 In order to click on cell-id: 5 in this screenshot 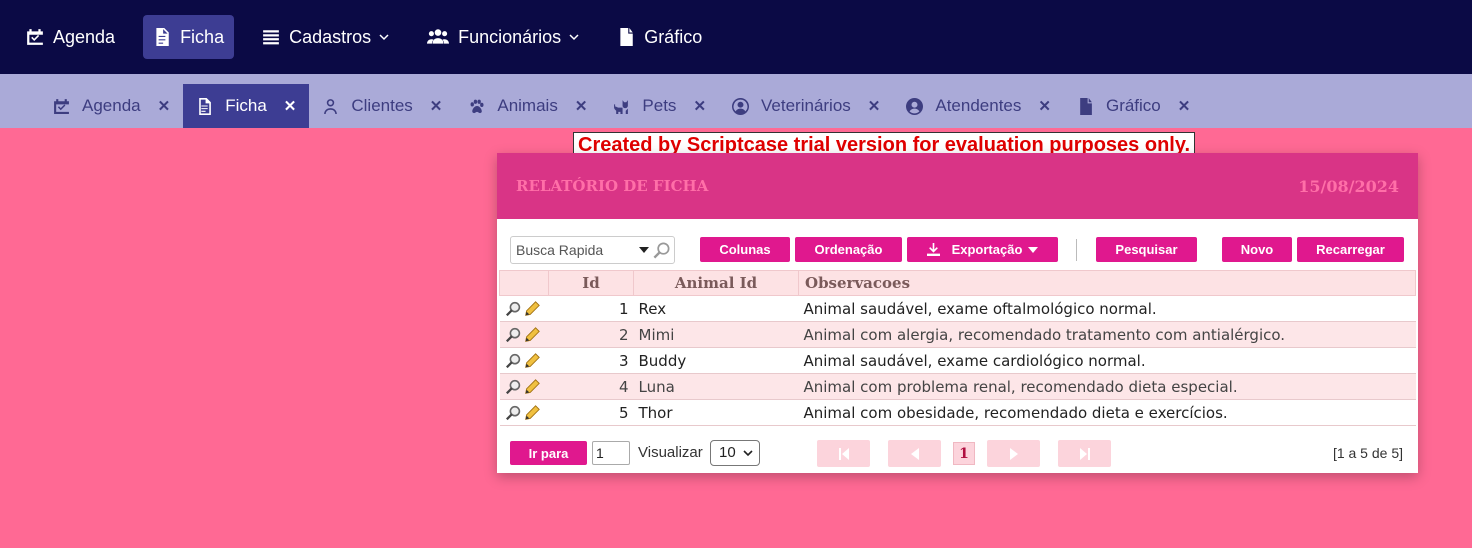, I will do `click(591, 412)`.